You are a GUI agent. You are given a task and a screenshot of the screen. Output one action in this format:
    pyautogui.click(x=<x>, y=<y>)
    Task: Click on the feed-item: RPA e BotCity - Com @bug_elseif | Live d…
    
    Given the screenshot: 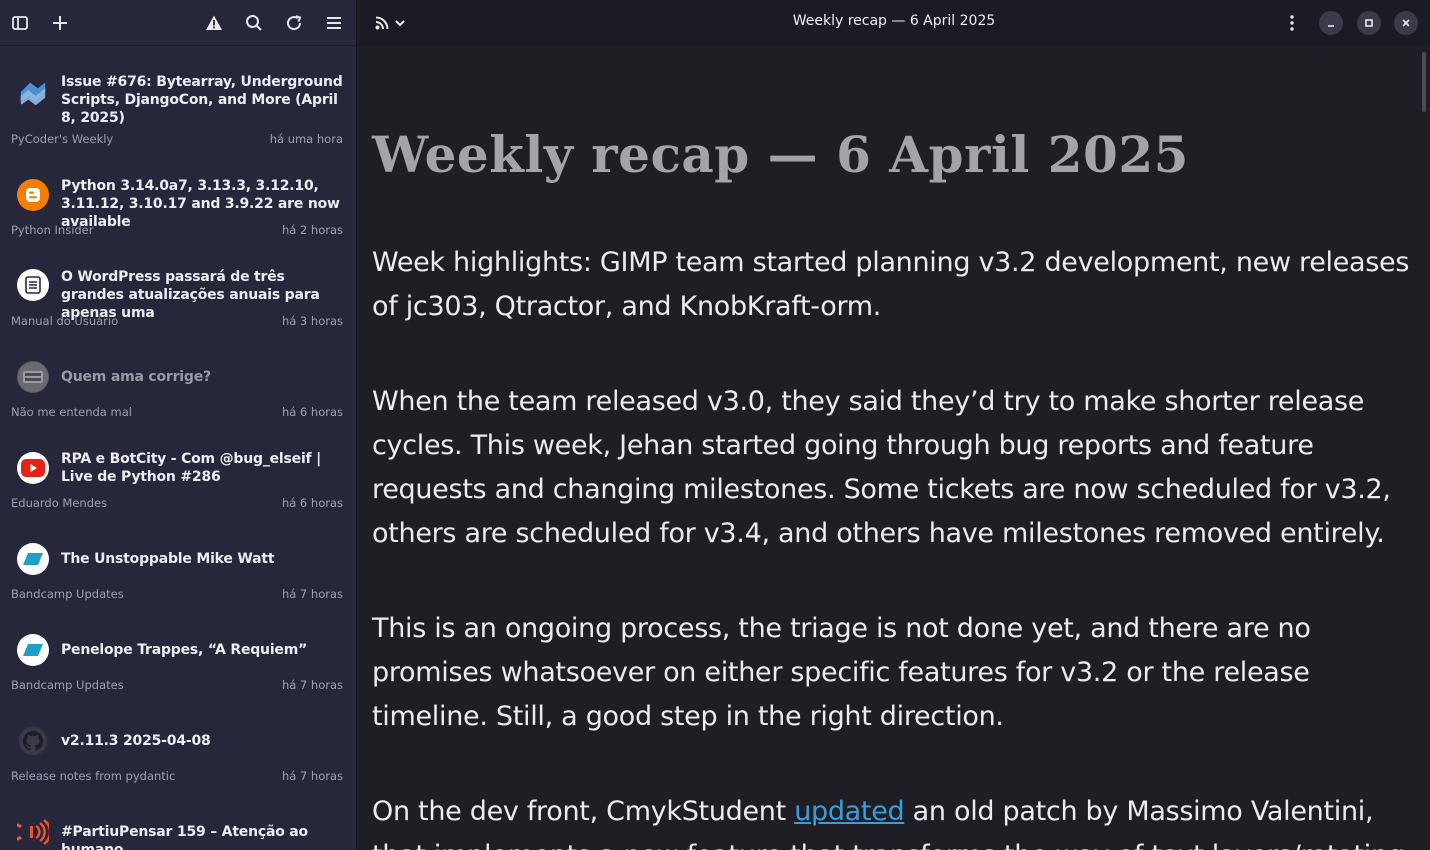 What is the action you would take?
    pyautogui.click(x=178, y=470)
    